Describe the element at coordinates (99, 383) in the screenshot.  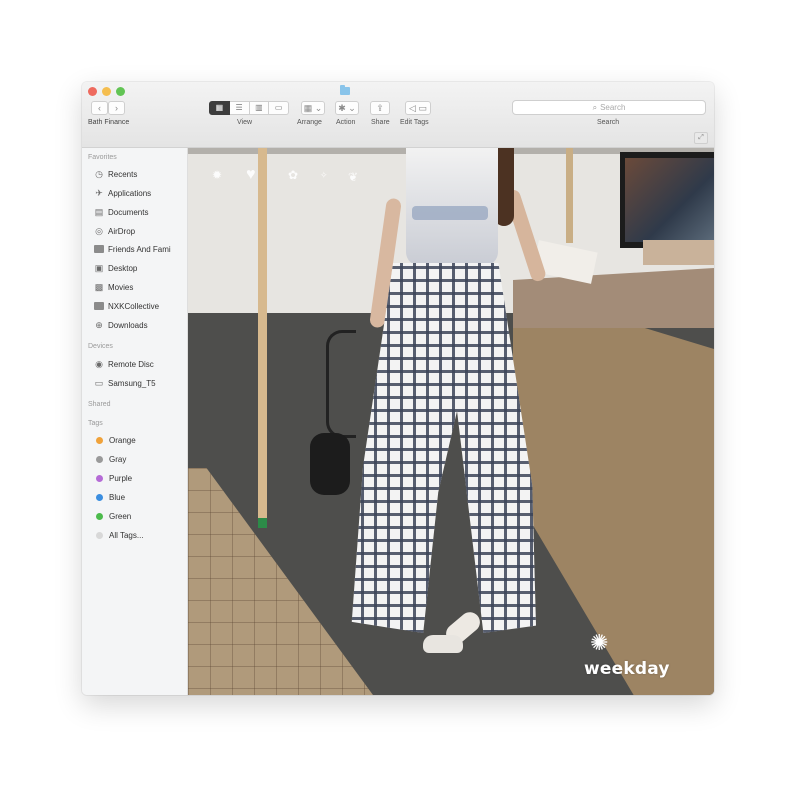
I see `drive-icon: ▭` at that location.